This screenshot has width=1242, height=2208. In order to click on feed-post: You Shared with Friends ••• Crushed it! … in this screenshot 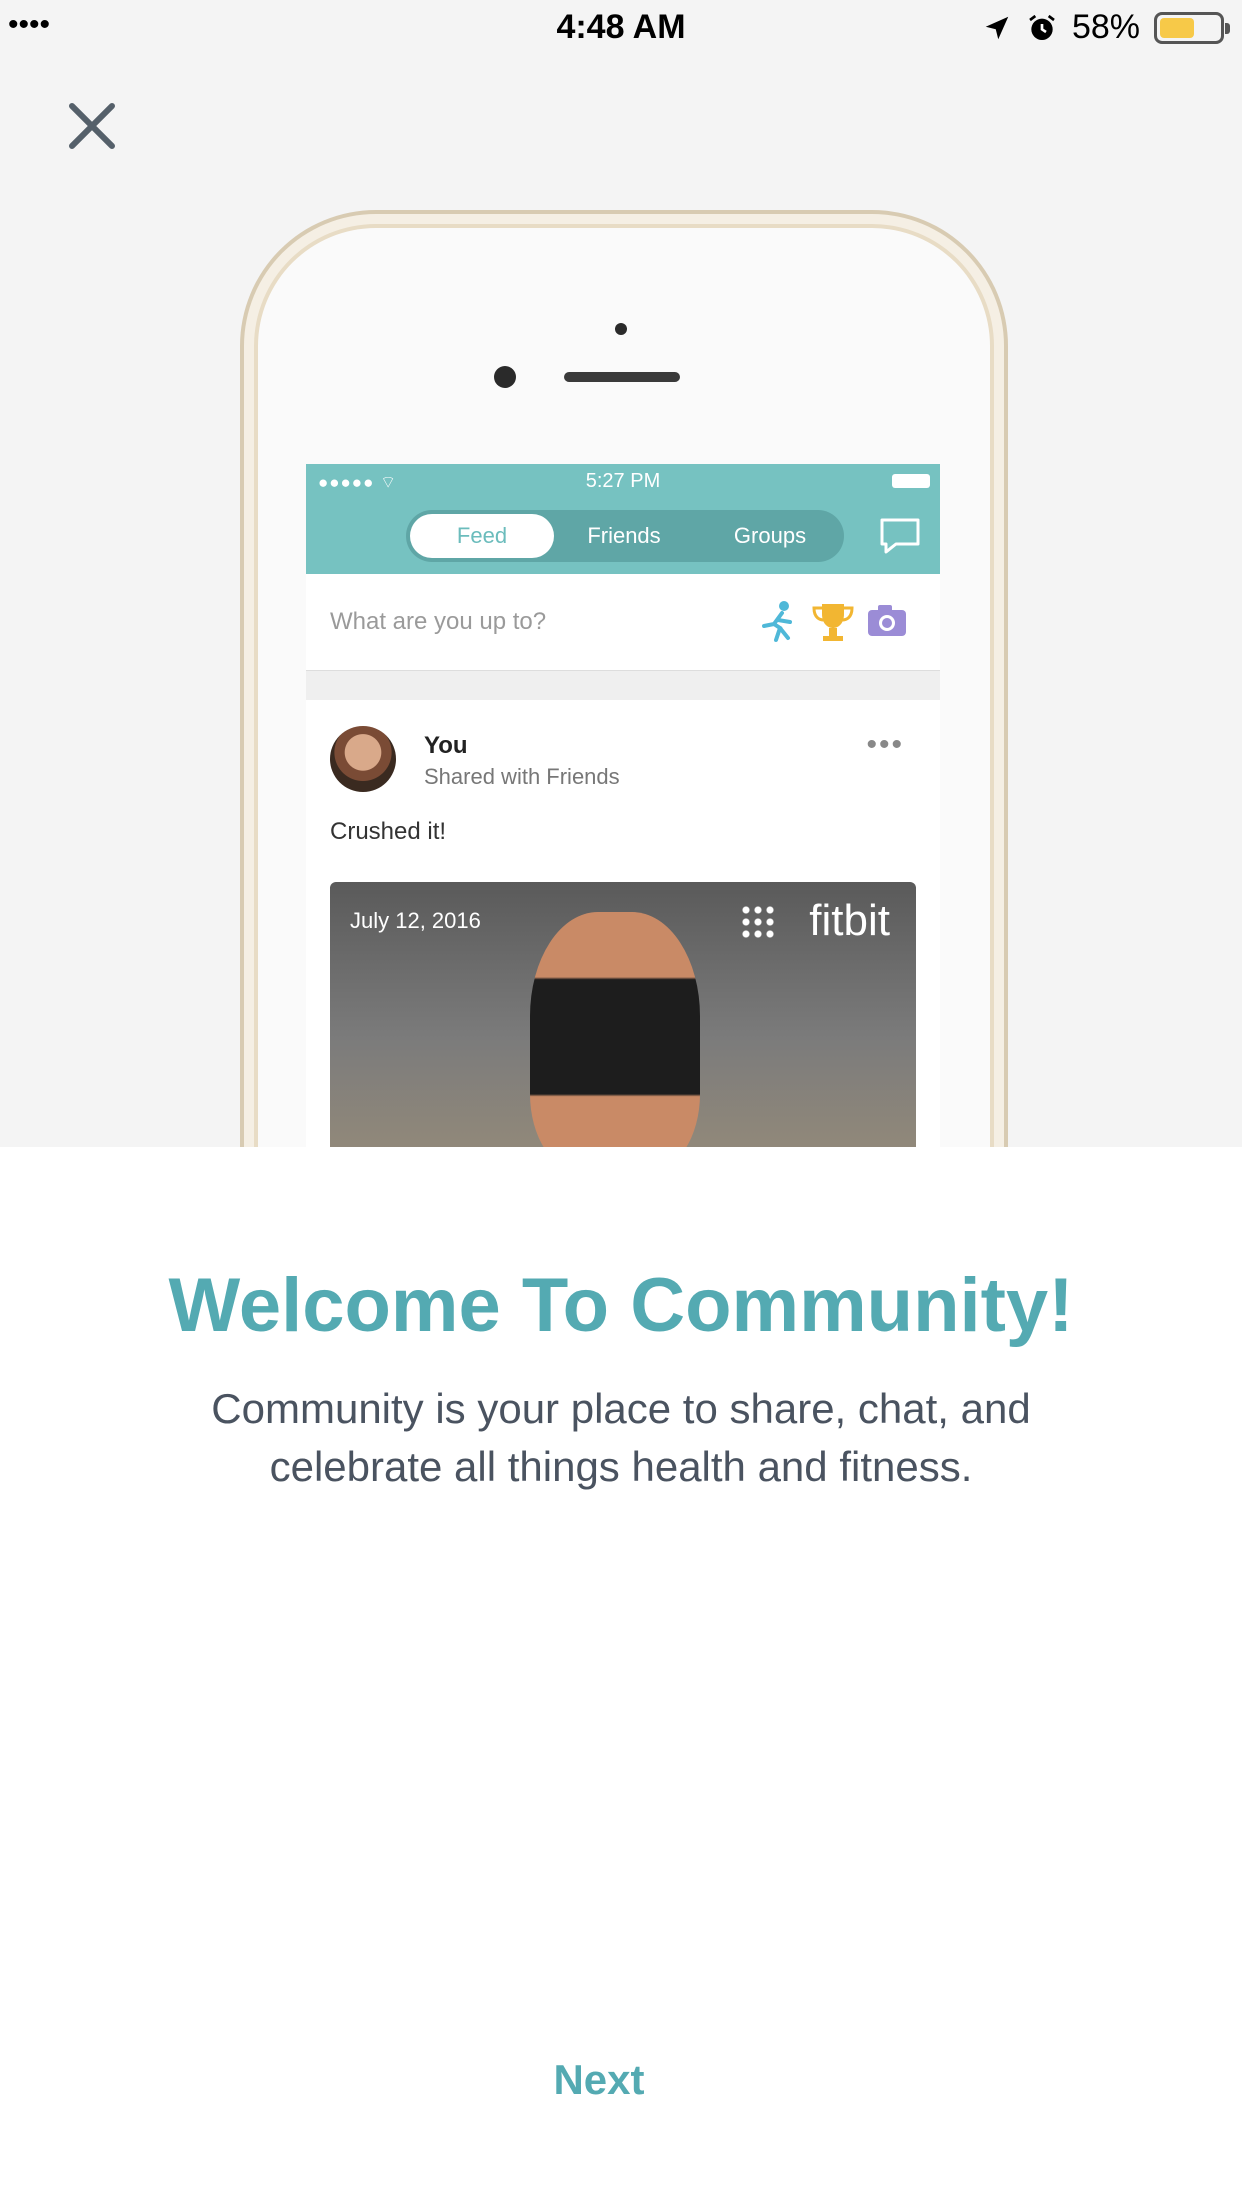, I will do `click(623, 923)`.